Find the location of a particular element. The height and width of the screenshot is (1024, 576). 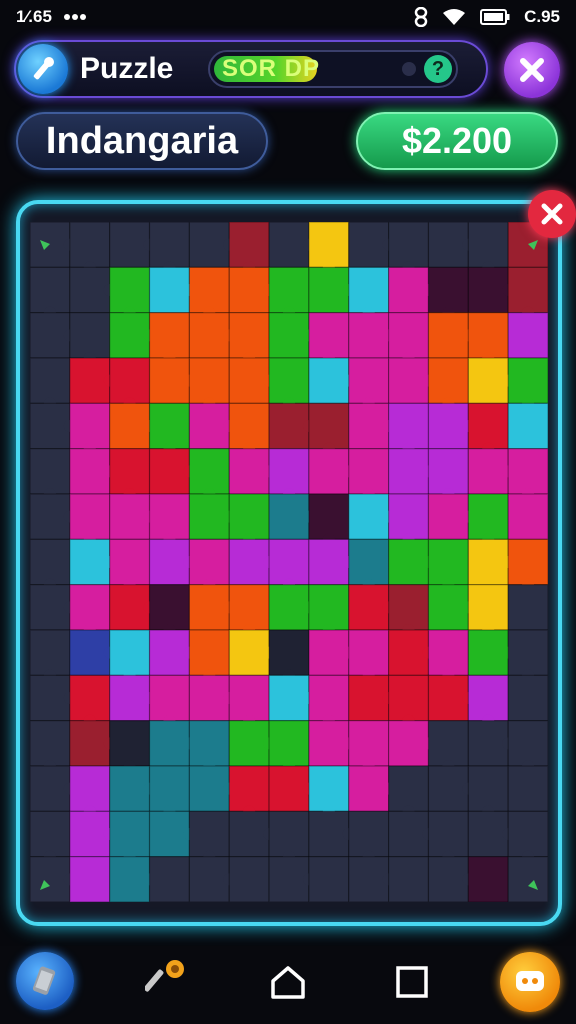

board-close-button is located at coordinates (552, 214).